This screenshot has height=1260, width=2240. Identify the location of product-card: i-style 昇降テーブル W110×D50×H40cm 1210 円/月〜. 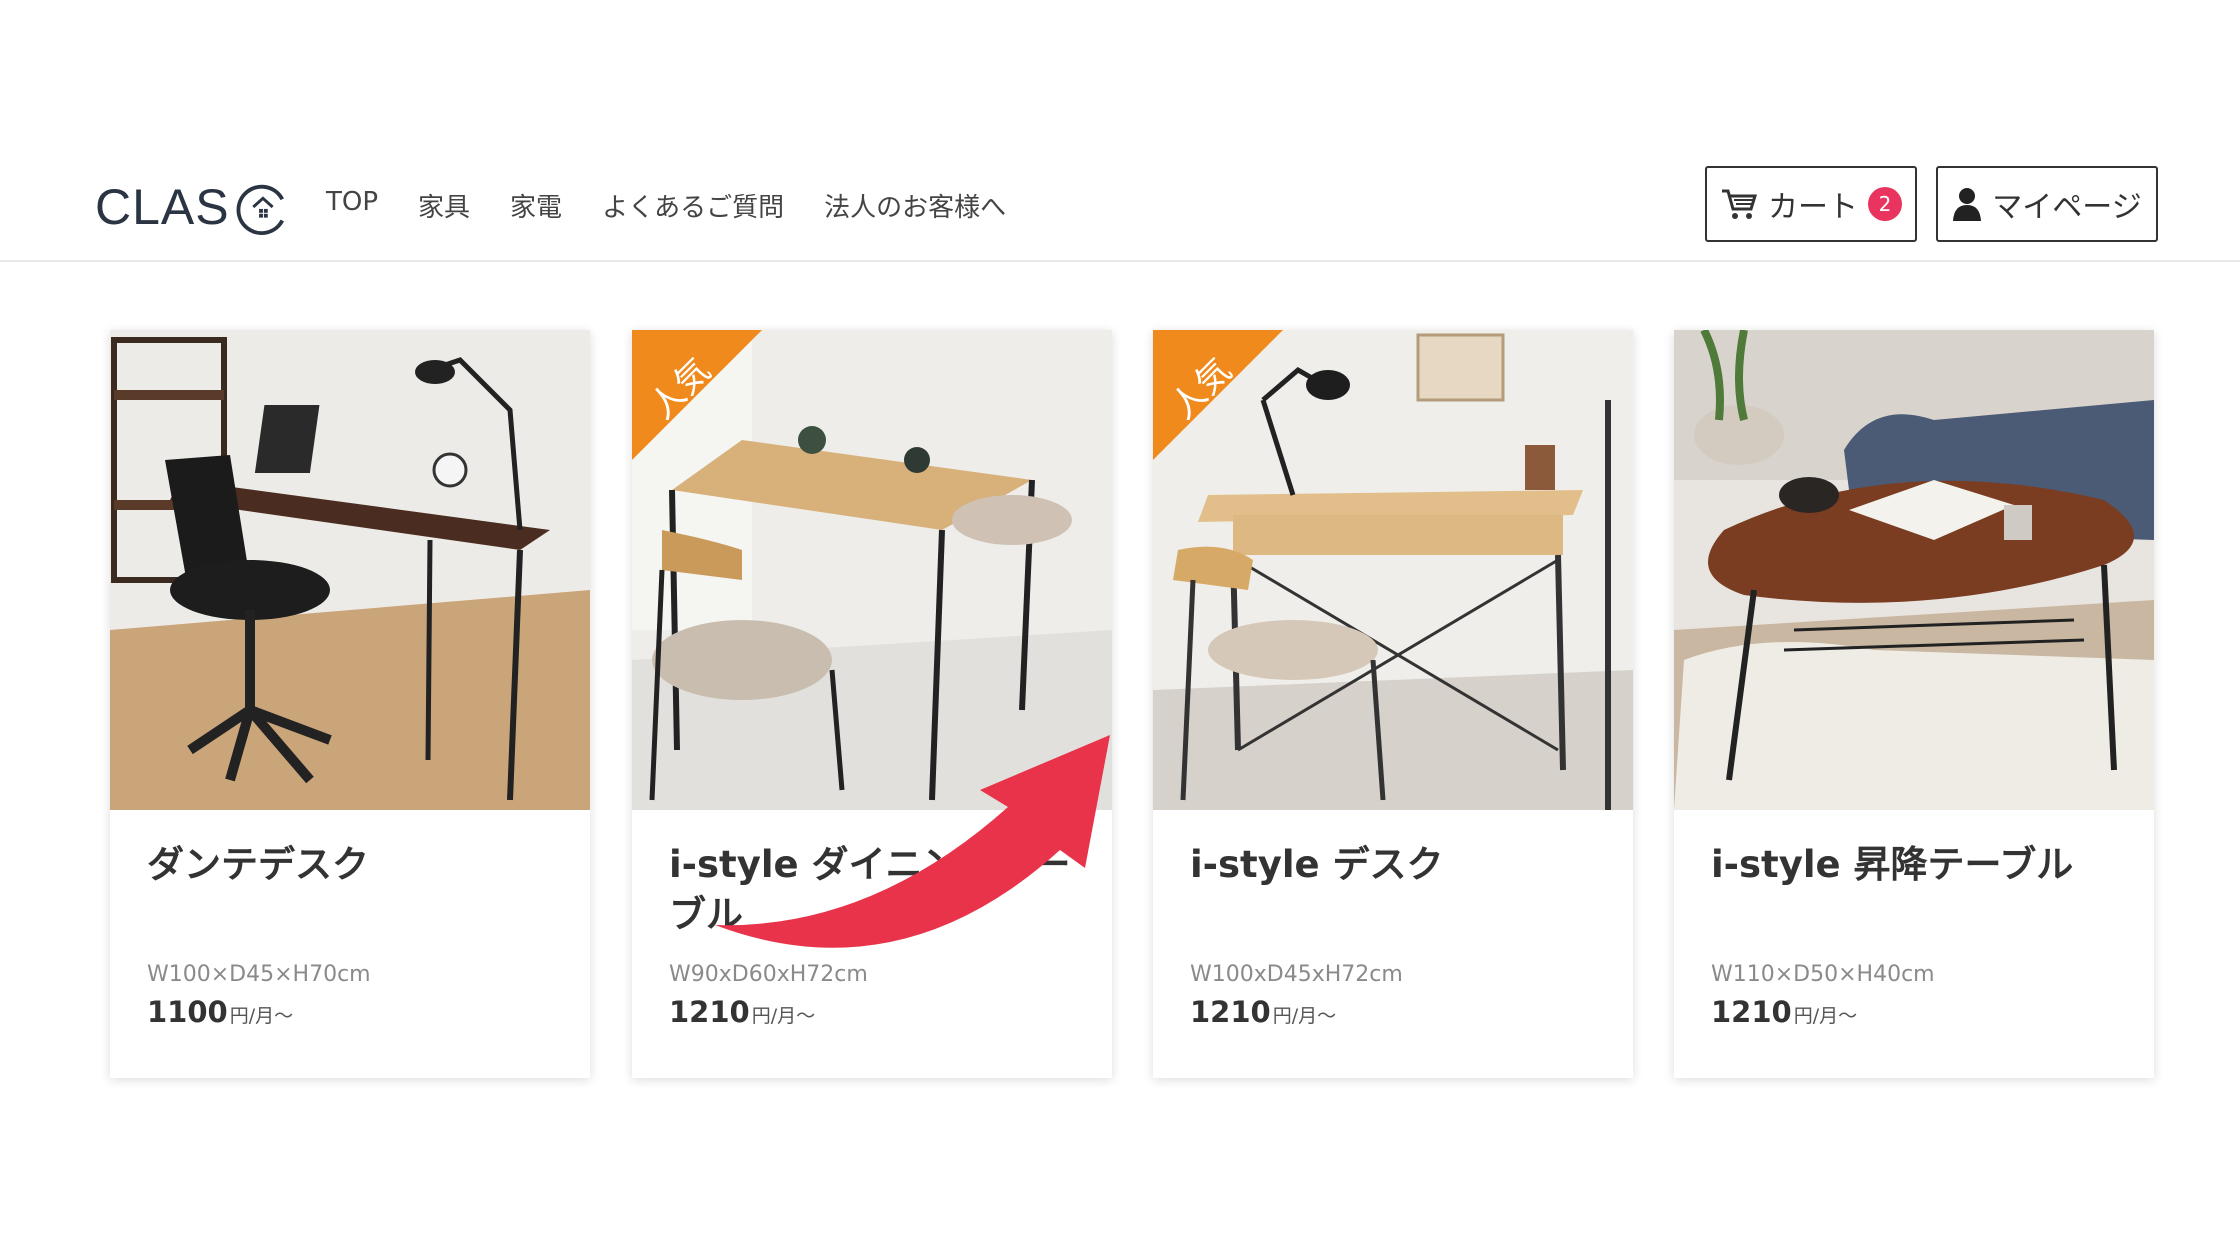
(1914, 704).